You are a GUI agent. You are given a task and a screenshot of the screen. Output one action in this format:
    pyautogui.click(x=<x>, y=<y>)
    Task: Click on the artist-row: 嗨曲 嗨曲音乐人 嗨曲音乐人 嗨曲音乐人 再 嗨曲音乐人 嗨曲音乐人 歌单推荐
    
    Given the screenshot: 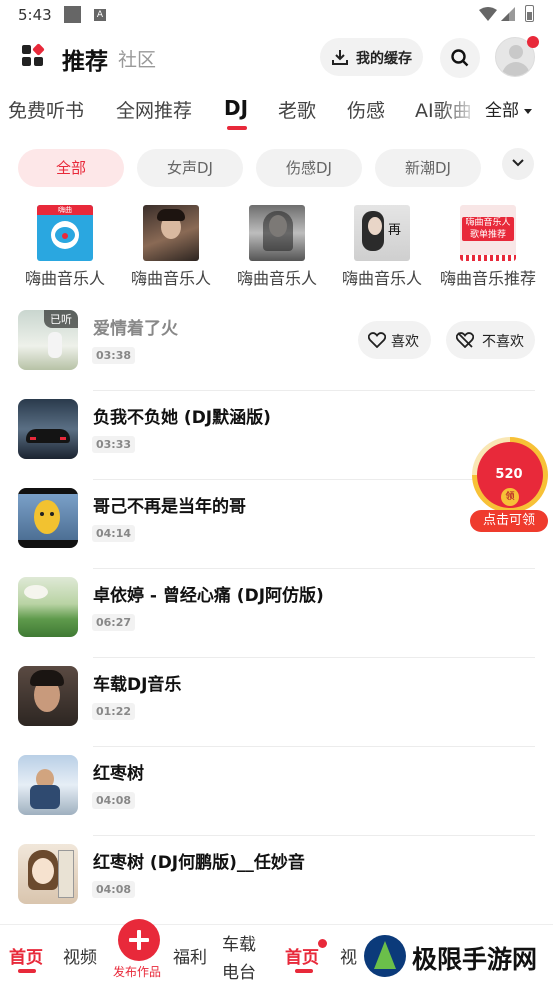 What is the action you would take?
    pyautogui.click(x=276, y=247)
    